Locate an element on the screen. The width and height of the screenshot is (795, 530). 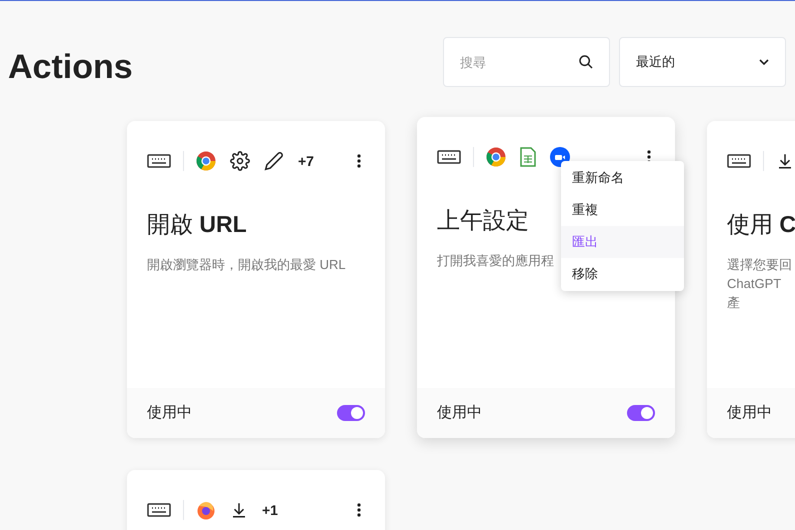
chevron-down-icon is located at coordinates (764, 62).